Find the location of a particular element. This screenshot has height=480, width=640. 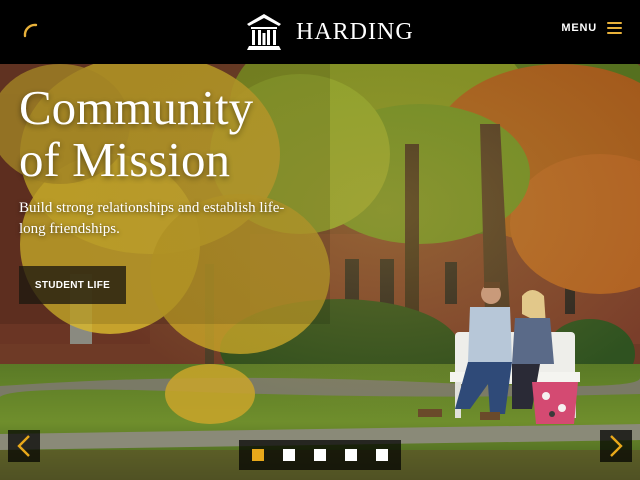

harding-logo: HARDING is located at coordinates (328, 32).